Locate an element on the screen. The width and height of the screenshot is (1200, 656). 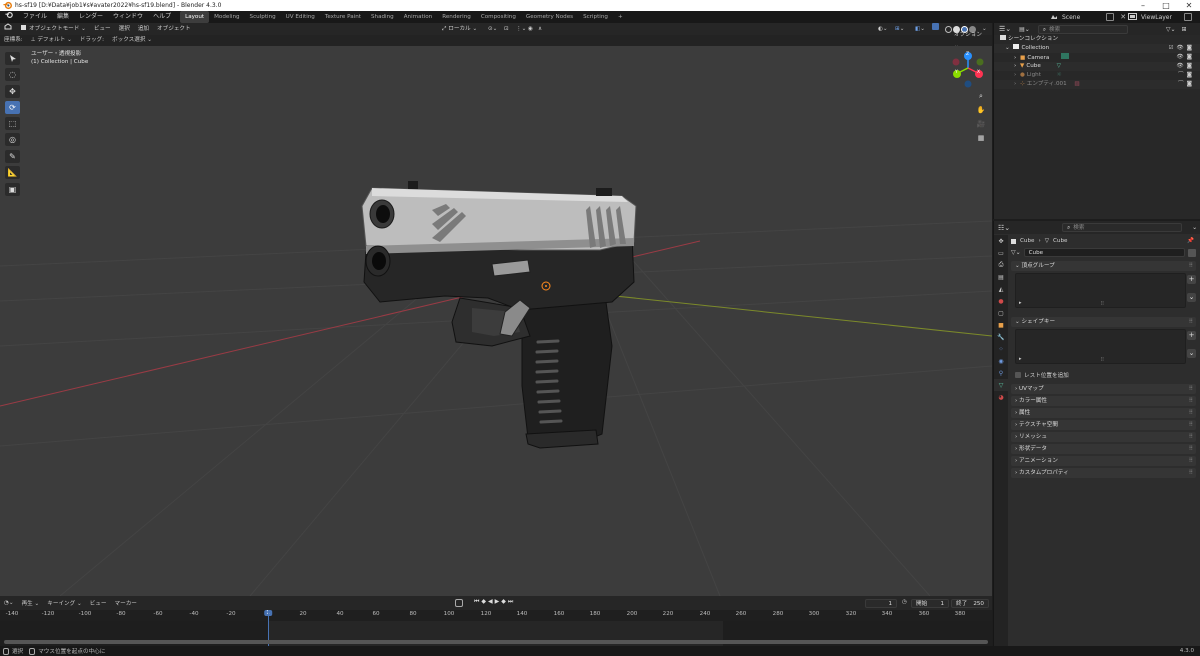
filter-display-icon: ▤⌄ is located at coordinates (1024, 29).